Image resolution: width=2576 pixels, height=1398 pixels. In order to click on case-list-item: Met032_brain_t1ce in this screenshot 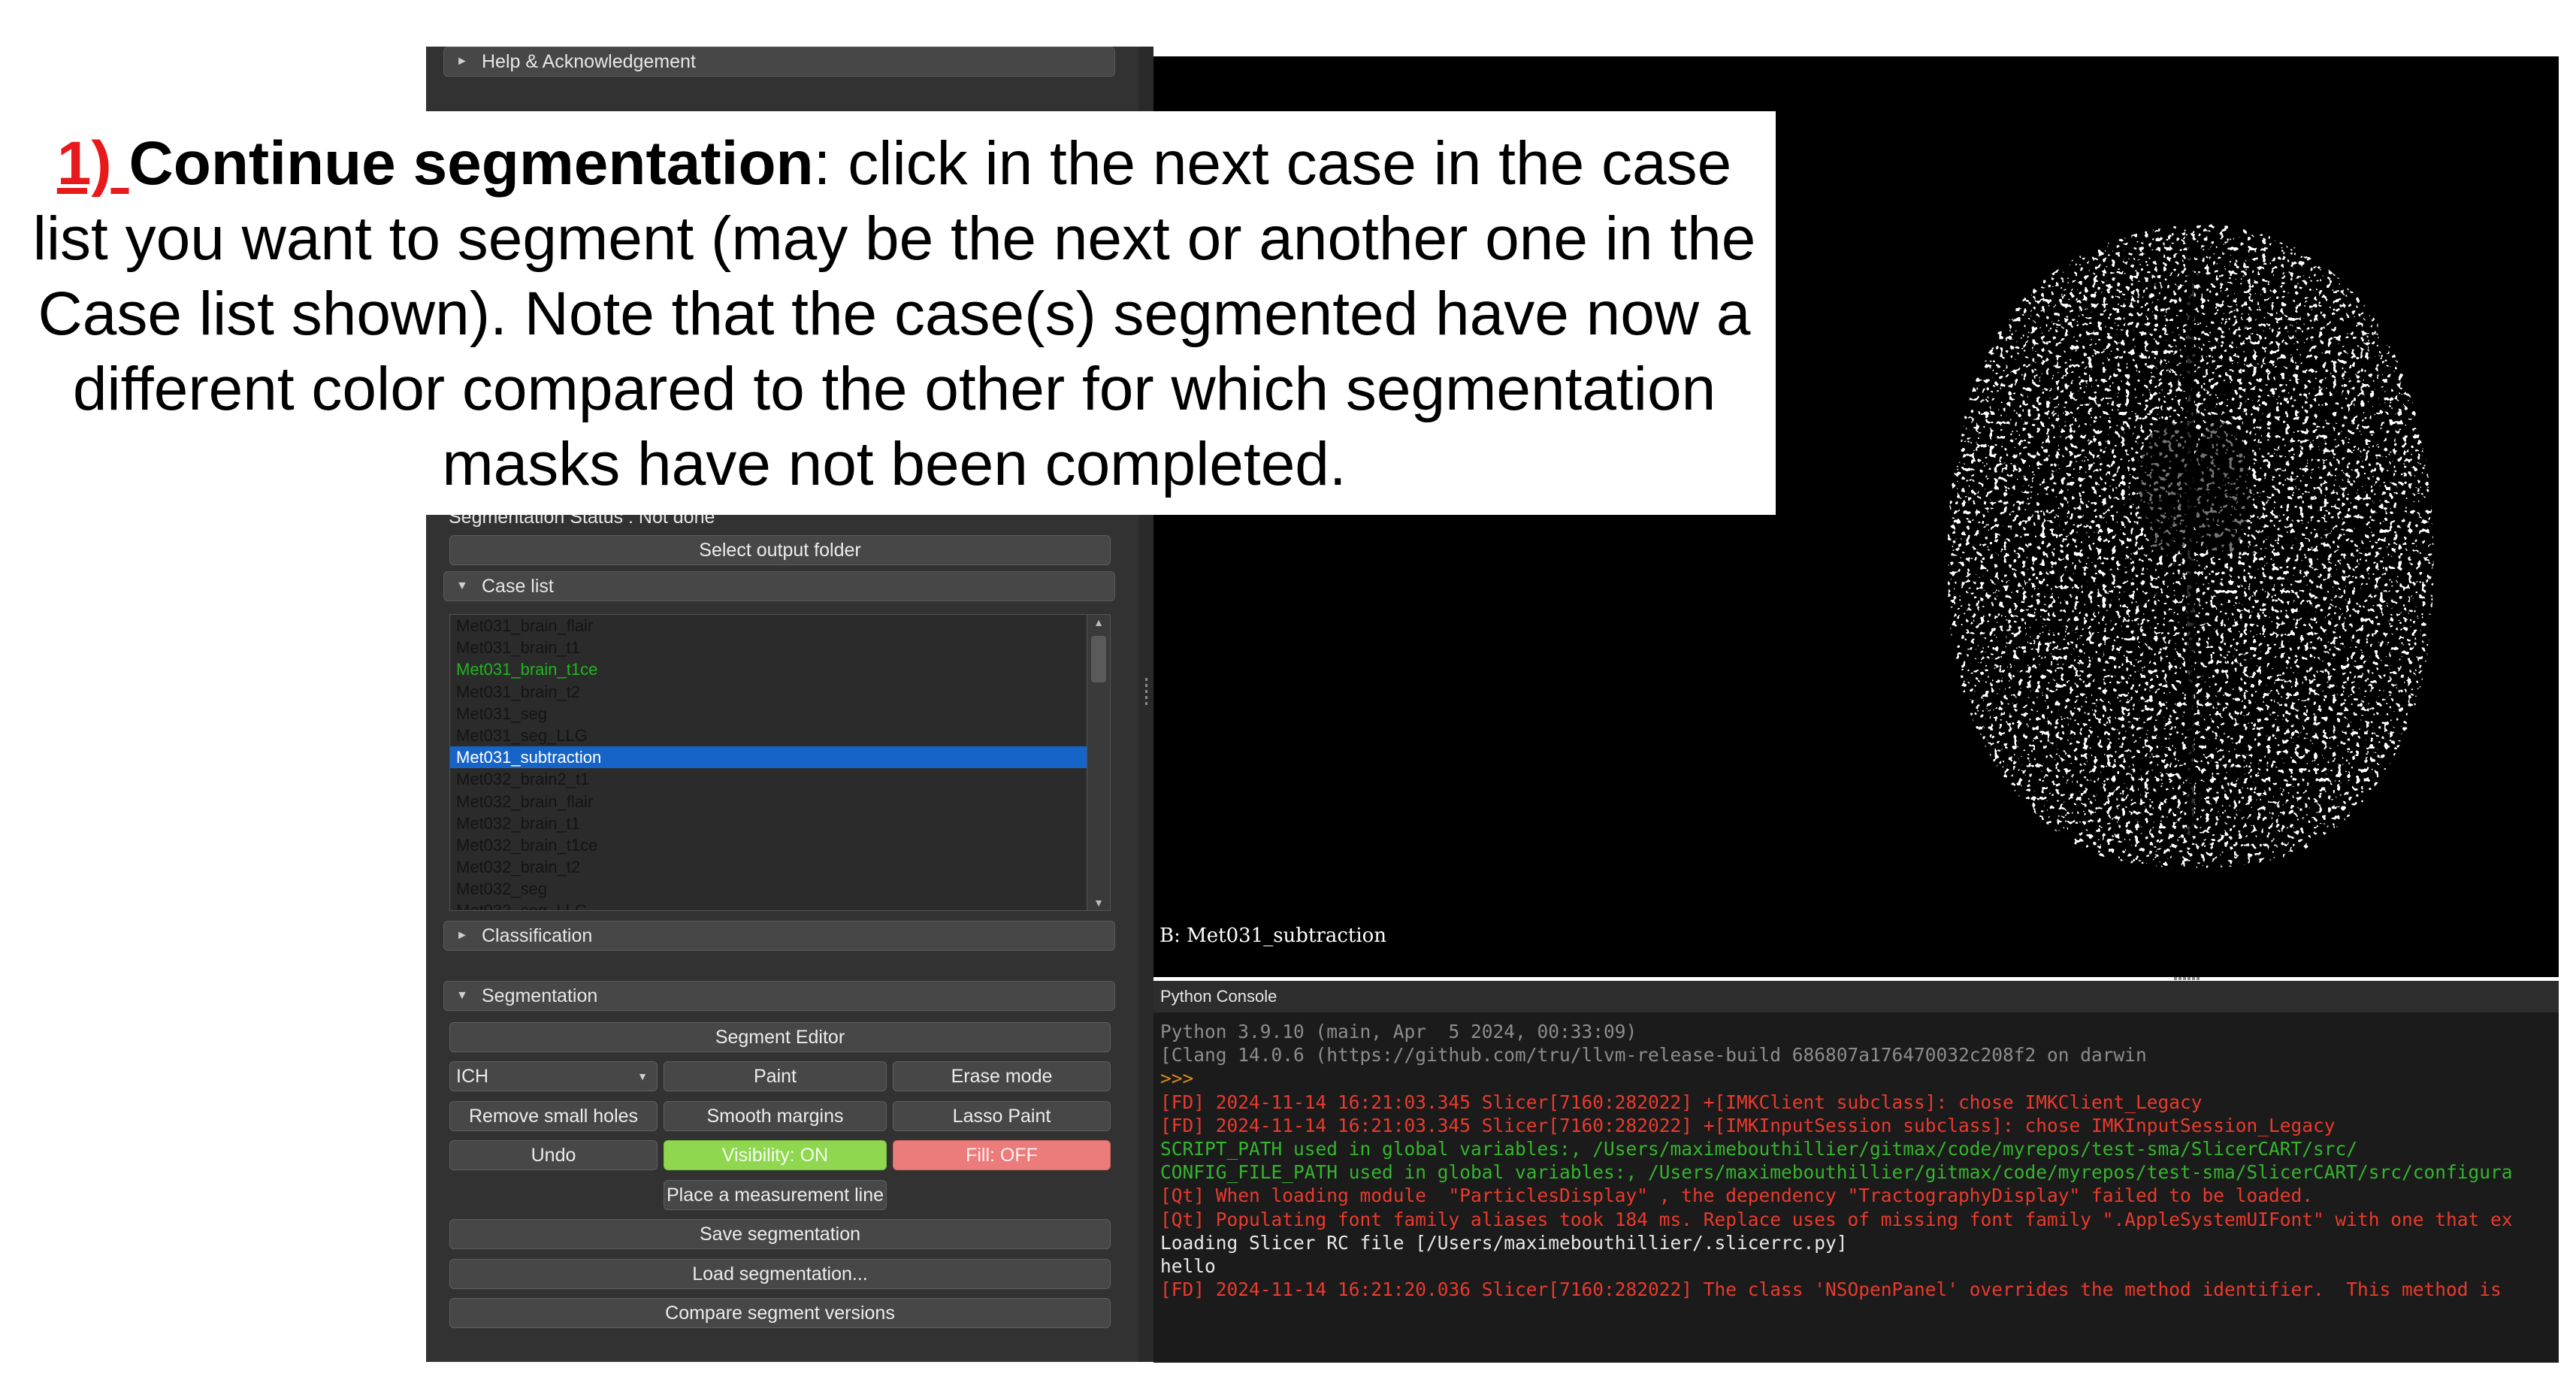, I will do `click(768, 845)`.